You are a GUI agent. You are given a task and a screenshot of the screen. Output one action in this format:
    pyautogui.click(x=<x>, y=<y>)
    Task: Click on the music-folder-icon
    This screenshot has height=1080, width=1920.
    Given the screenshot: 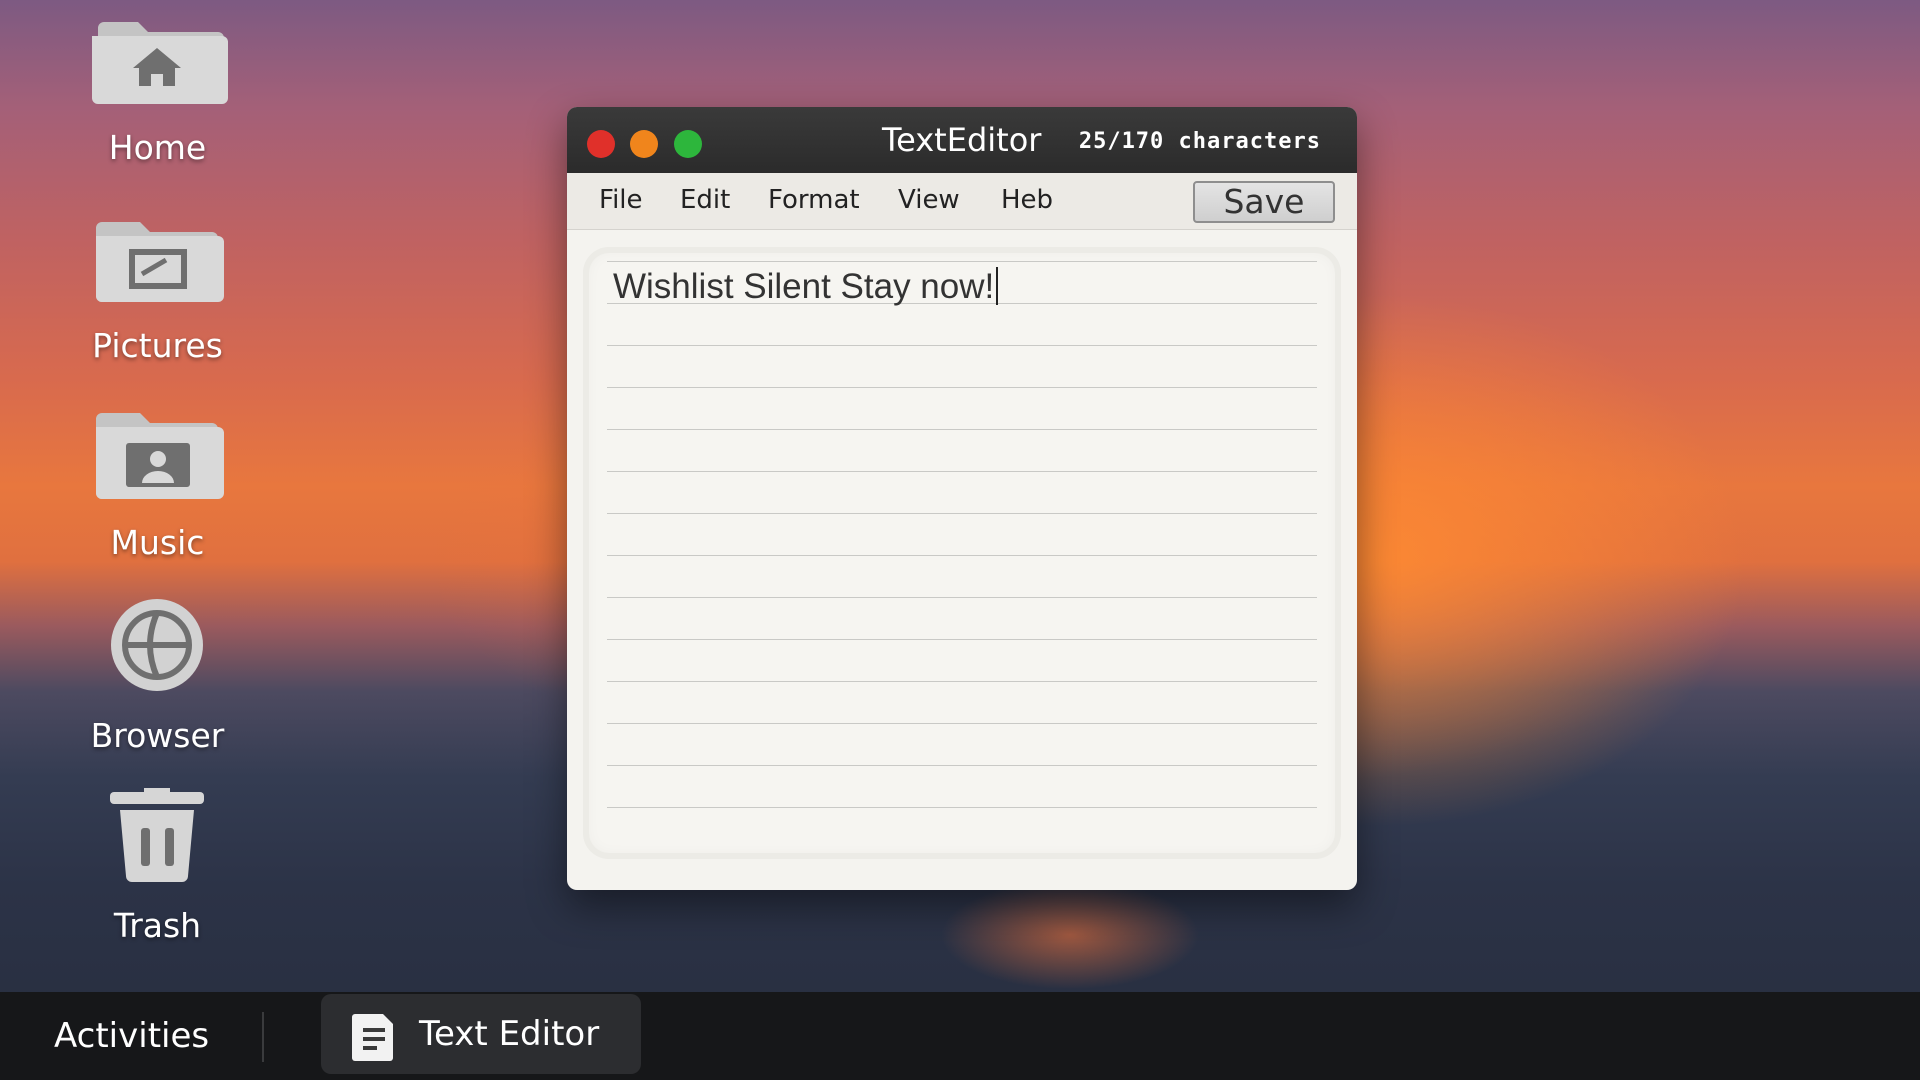 What is the action you would take?
    pyautogui.click(x=157, y=460)
    